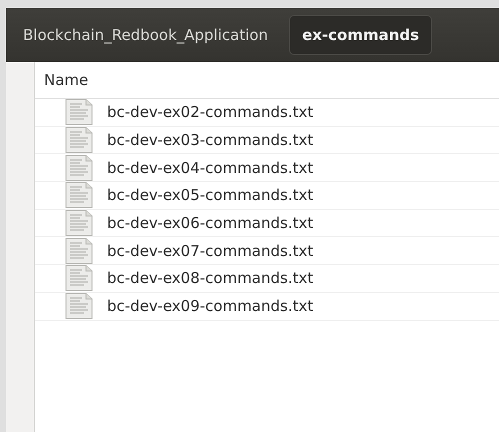 The image size is (499, 432). What do you see at coordinates (210, 112) in the screenshot?
I see `file-name: bc-dev-ex02-commands.txt` at bounding box center [210, 112].